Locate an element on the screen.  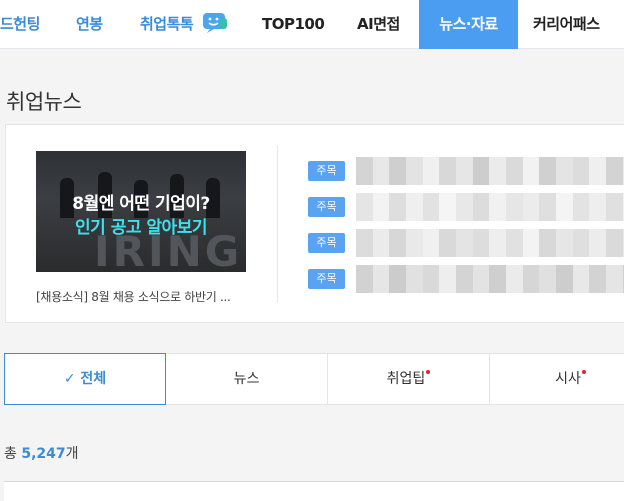
tab-all: ✓ 전체 is located at coordinates (85, 379).